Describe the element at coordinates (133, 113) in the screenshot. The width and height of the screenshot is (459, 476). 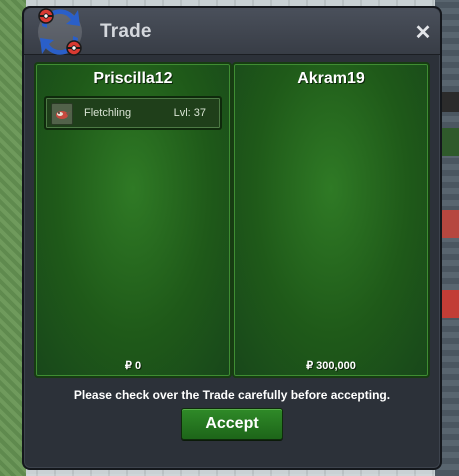
I see `trade-item-slot: Fletchling Lvl: 37` at that location.